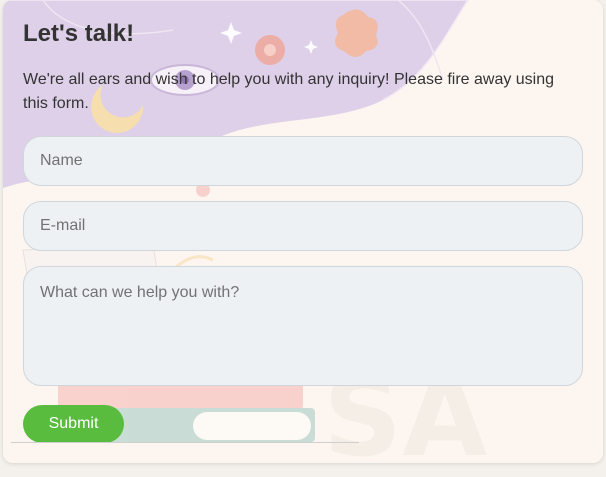  What do you see at coordinates (303, 226) in the screenshot?
I see `email-input` at bounding box center [303, 226].